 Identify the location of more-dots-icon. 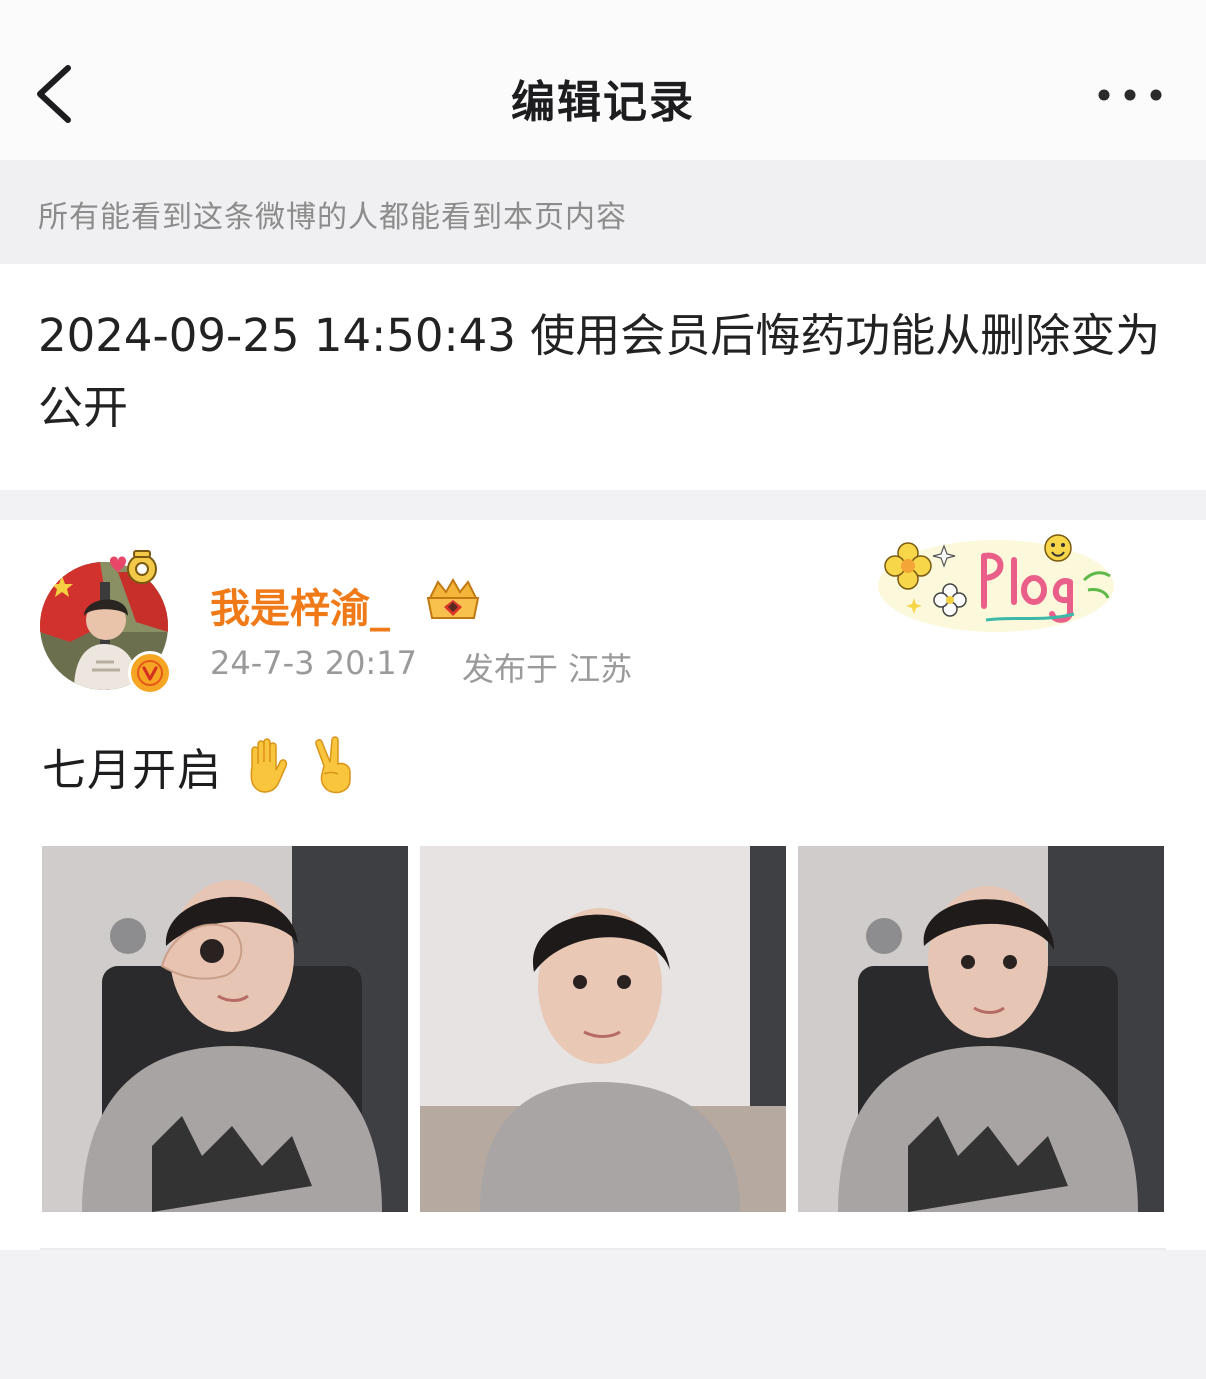
(1130, 95).